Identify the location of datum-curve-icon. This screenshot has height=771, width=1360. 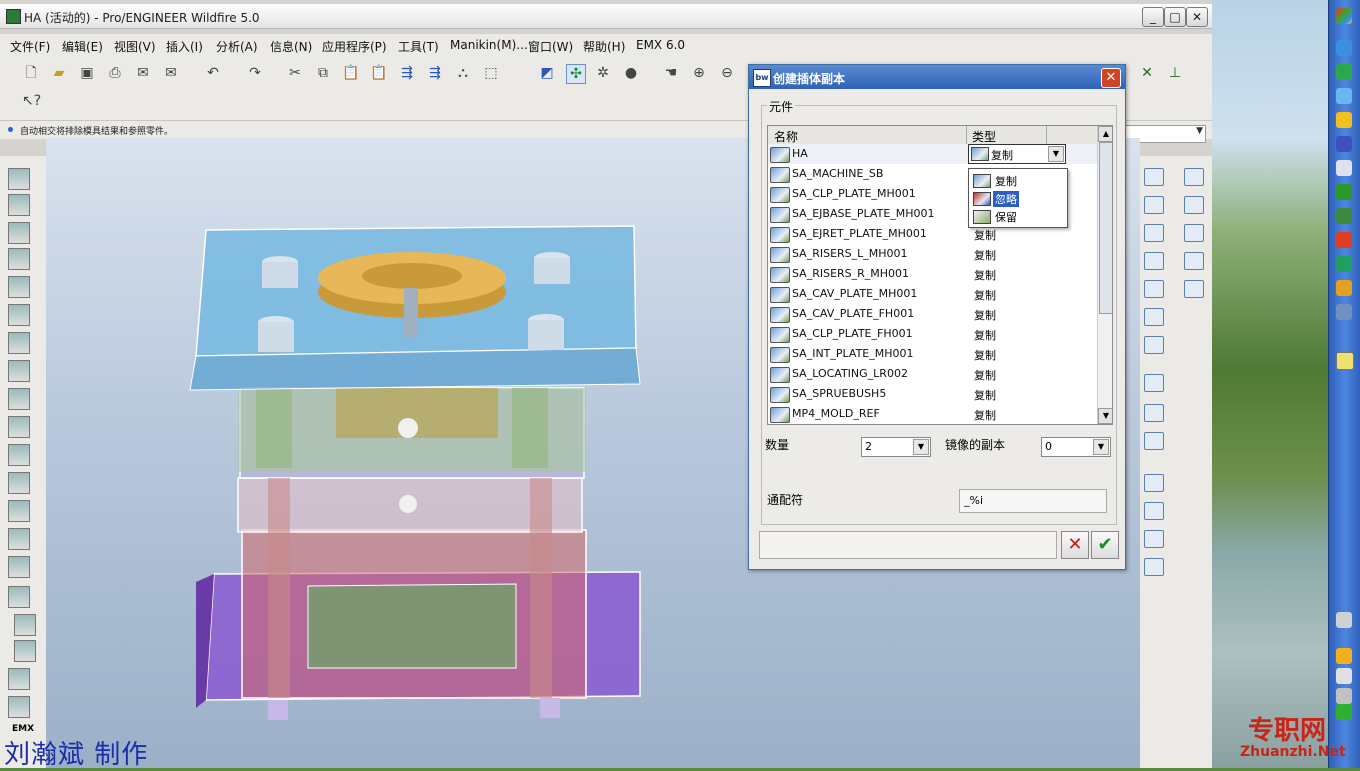
(1154, 177).